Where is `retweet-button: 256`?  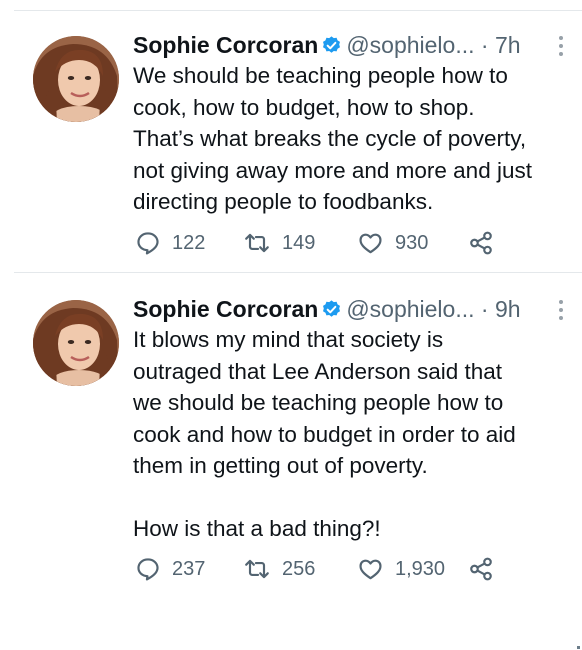
retweet-button: 256 is located at coordinates (279, 569).